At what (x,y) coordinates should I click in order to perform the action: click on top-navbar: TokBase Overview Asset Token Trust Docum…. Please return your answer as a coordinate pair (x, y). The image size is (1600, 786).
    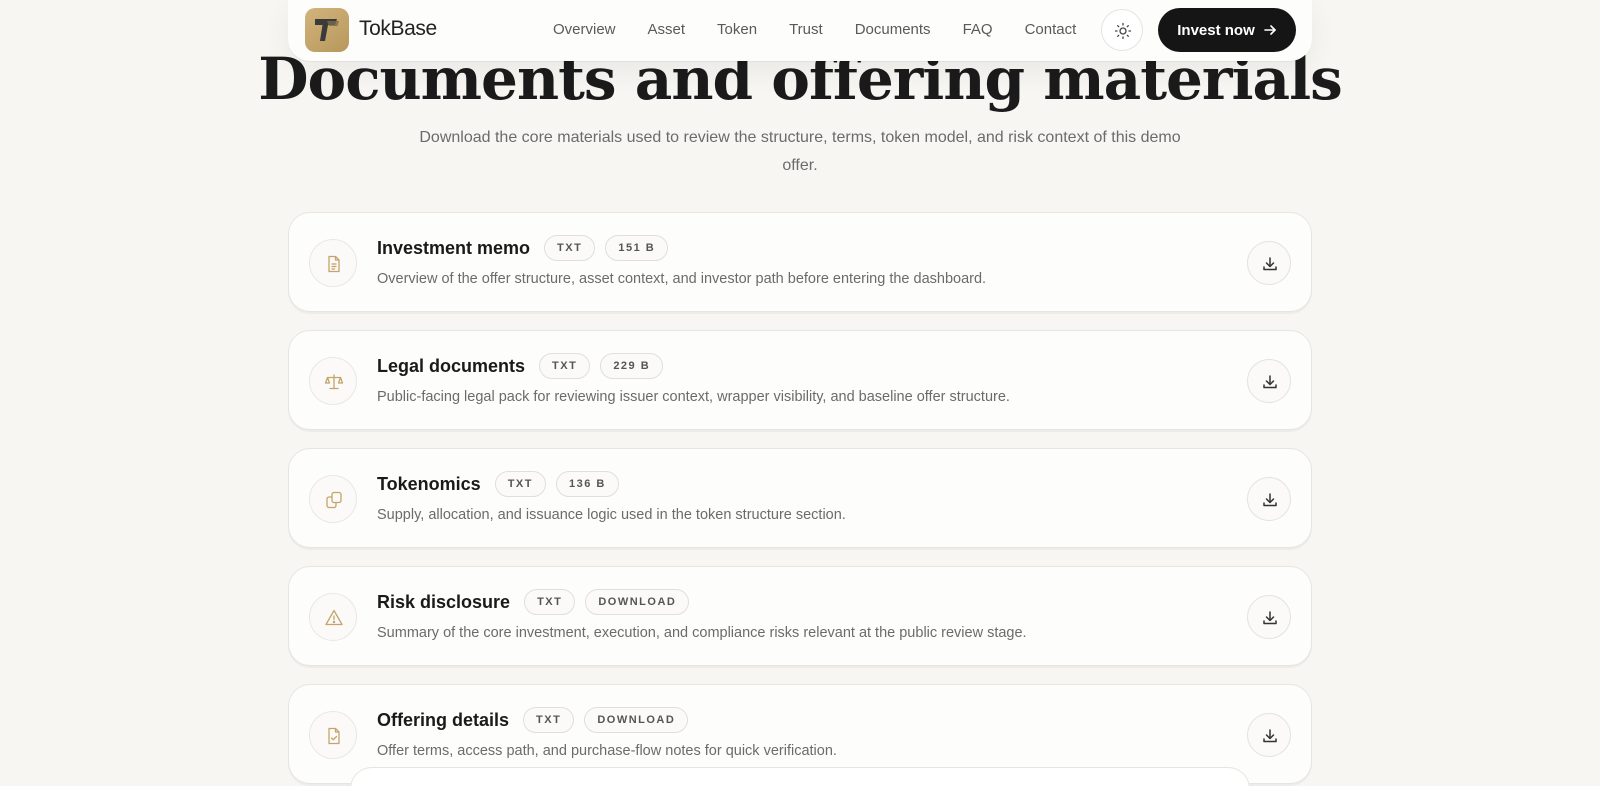
    Looking at the image, I should click on (800, 30).